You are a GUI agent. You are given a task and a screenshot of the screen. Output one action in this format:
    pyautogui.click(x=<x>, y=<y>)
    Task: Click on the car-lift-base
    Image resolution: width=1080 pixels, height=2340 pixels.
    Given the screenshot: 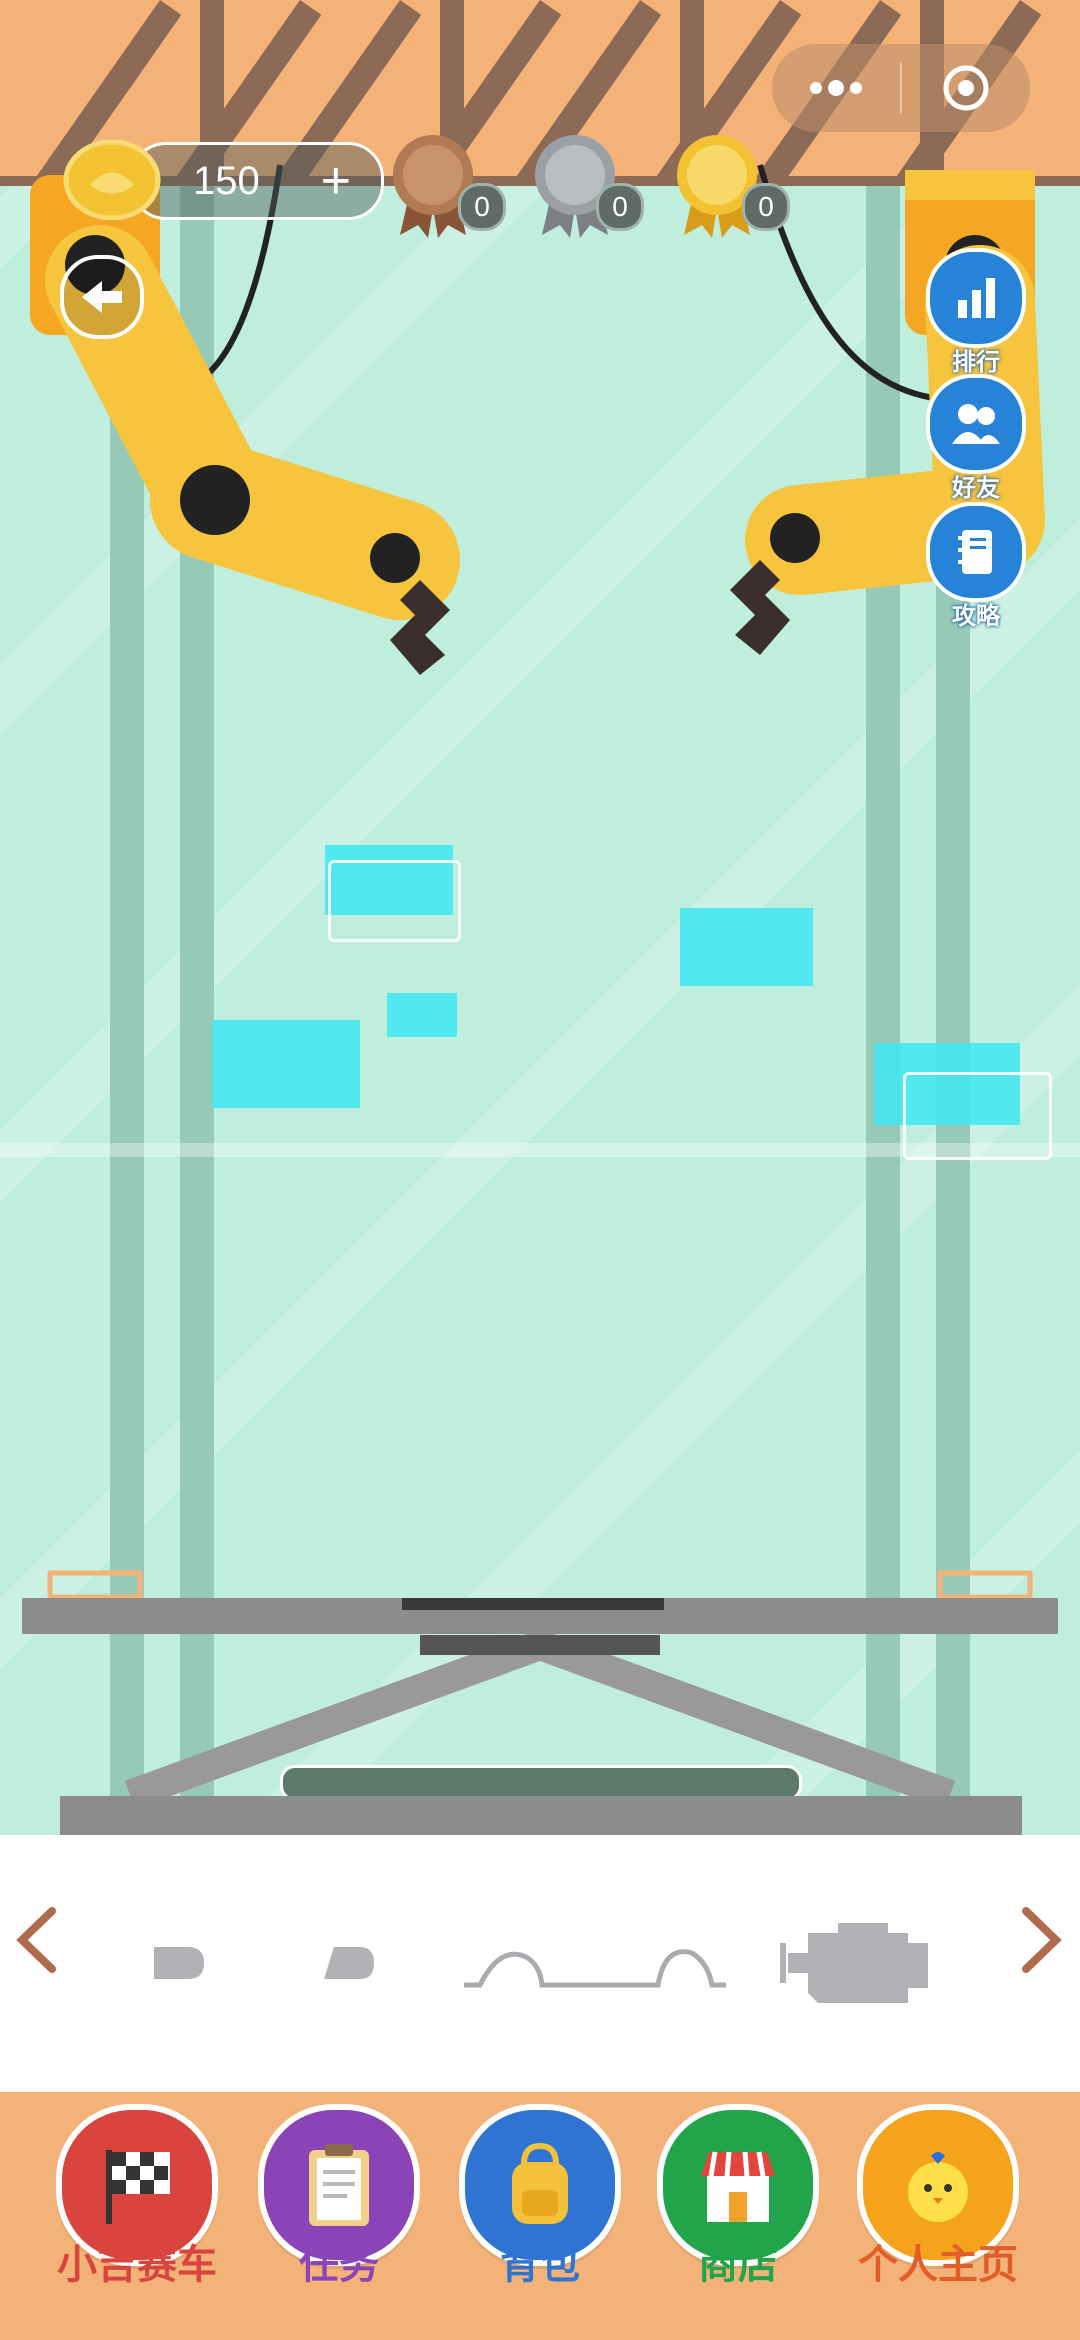 What is the action you would take?
    pyautogui.click(x=541, y=1815)
    